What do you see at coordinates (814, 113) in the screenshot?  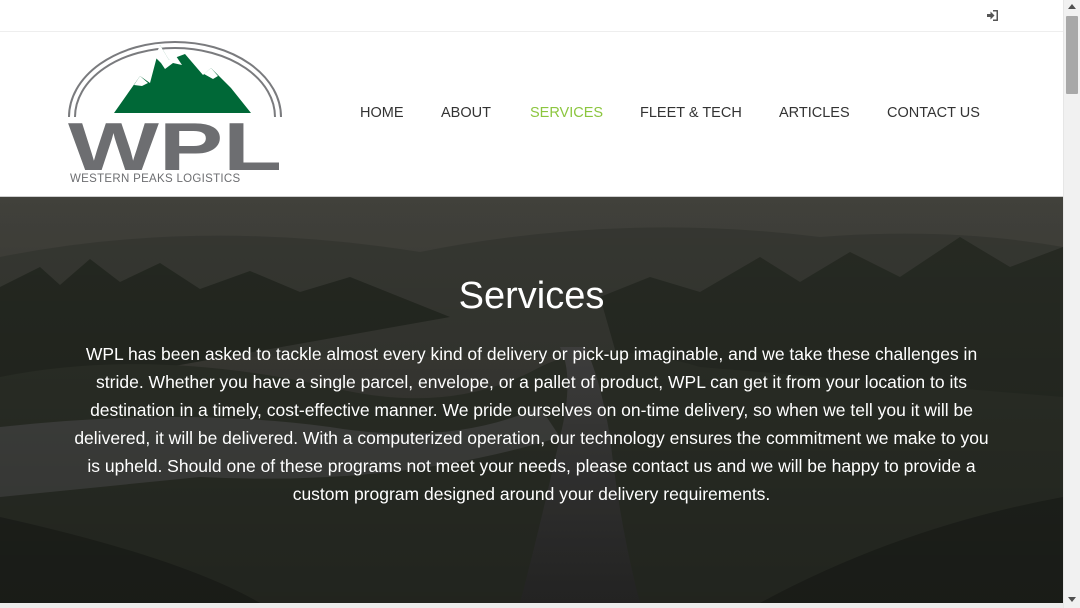 I see `nav-articles: ARTICLES` at bounding box center [814, 113].